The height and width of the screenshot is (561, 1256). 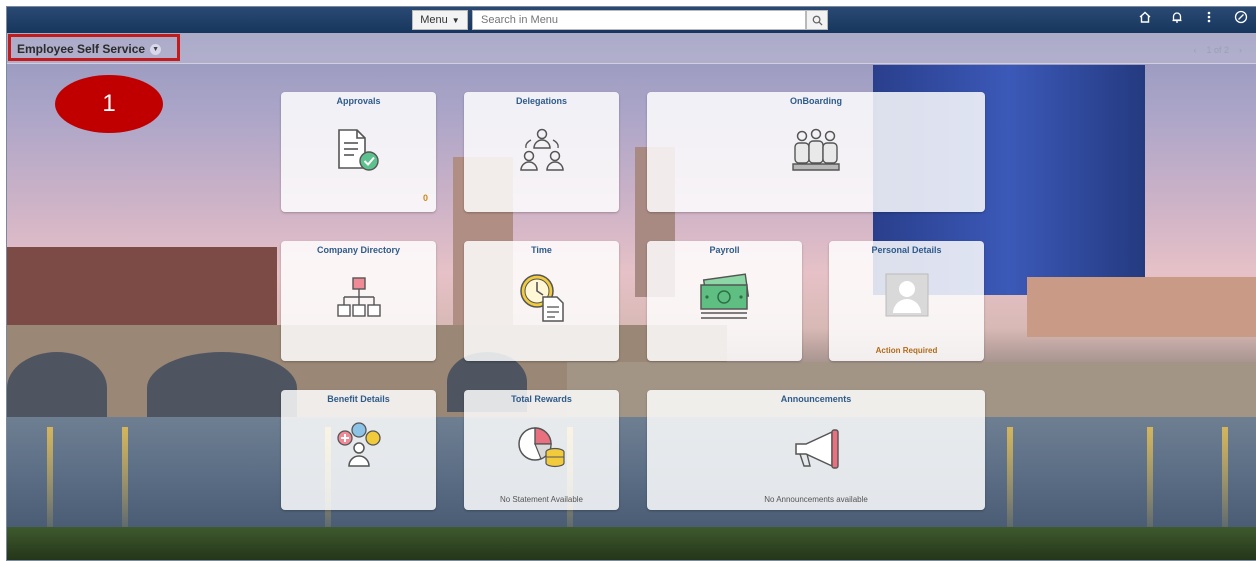 I want to click on tile-onboarding: OnBoarding, so click(x=816, y=152).